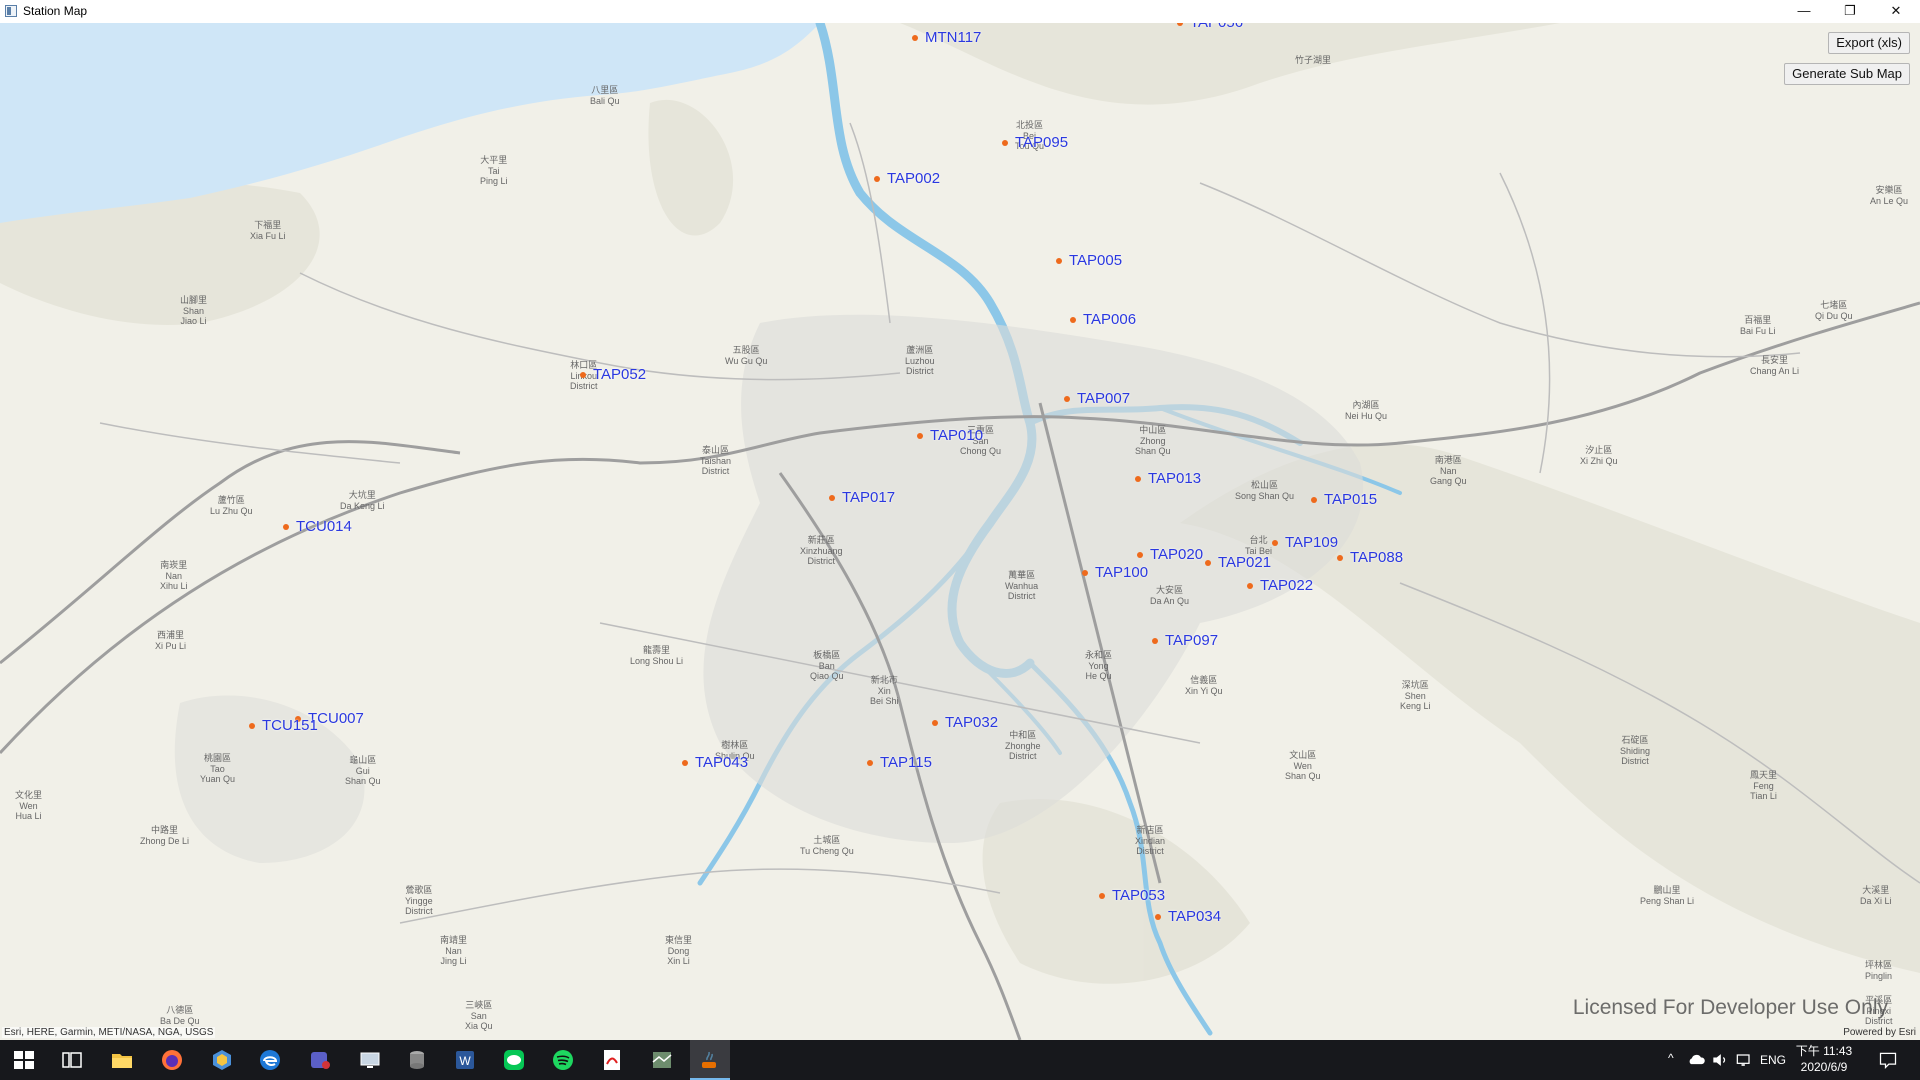  Describe the element at coordinates (1730, 1007) in the screenshot. I see `license-watermark: Licensed For Developer Use Only` at that location.